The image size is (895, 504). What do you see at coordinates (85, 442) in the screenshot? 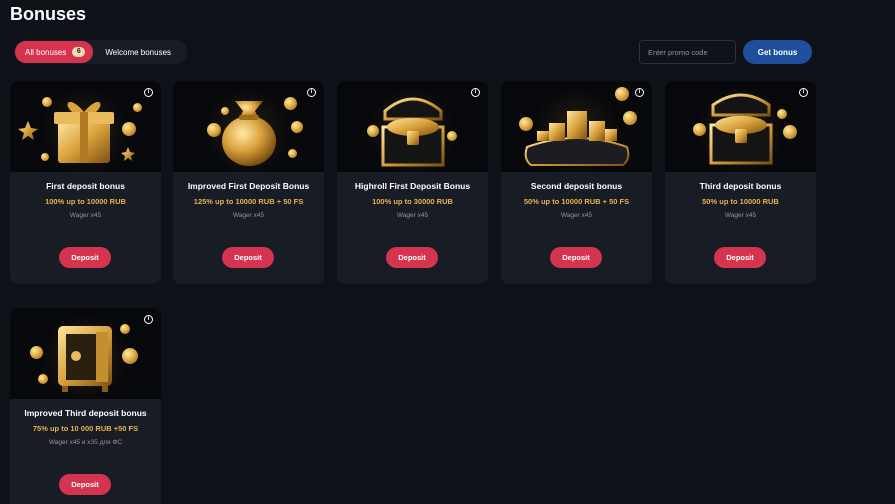
I see `bonus-wager: Wager x45 и x35 для ФС` at bounding box center [85, 442].